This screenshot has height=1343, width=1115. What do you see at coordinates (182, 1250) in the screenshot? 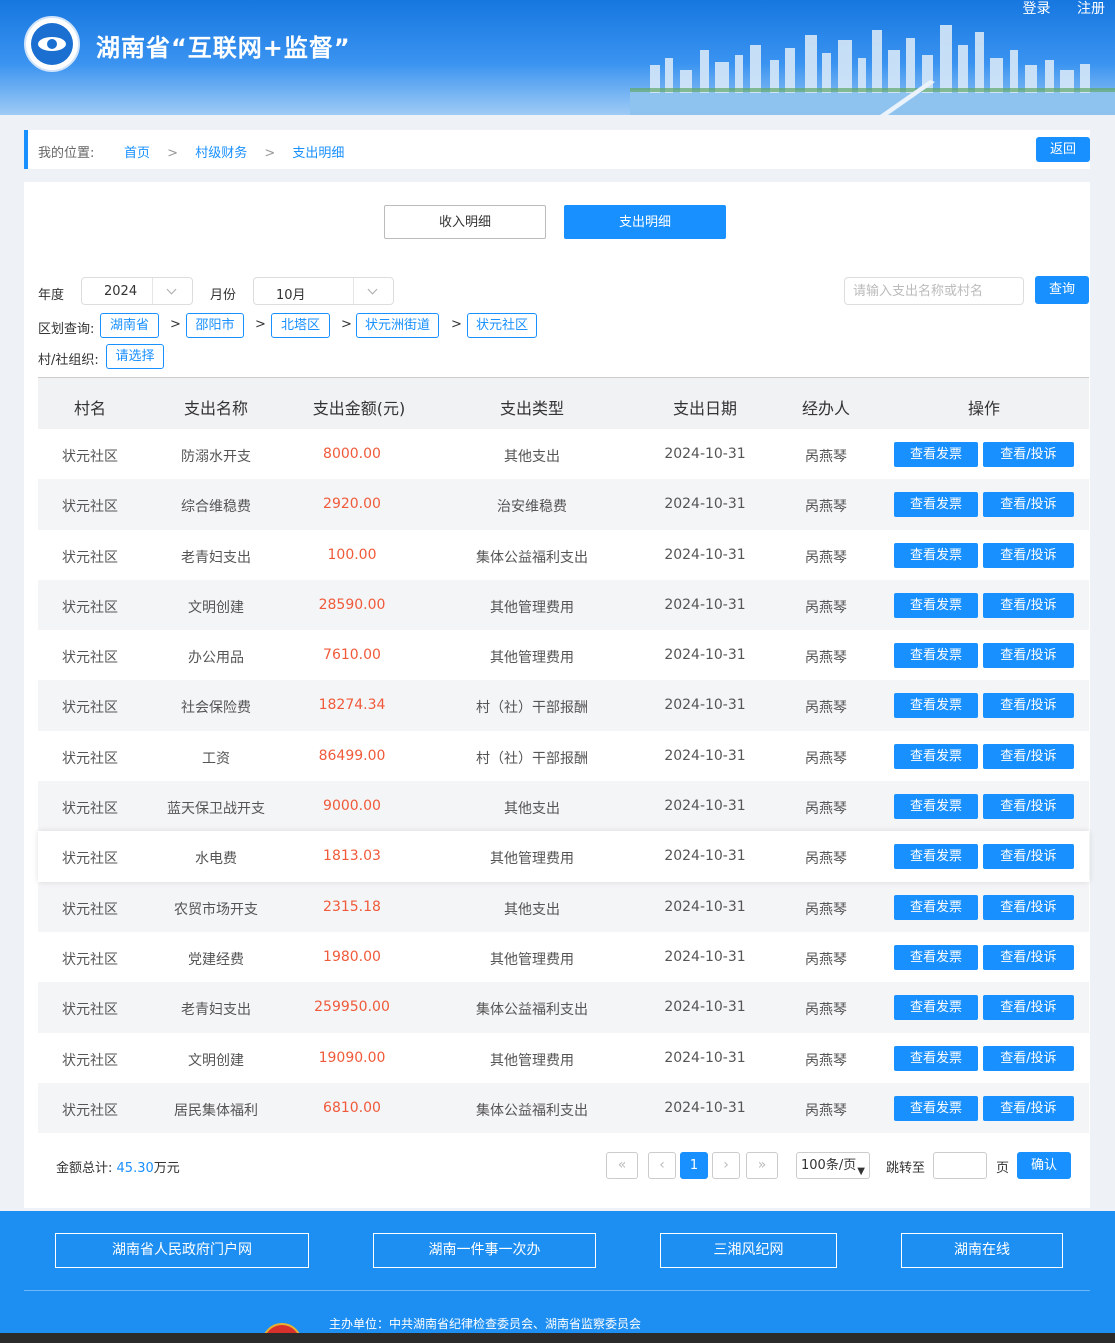
I see `footer-link-gov-portal: 湖南省人民政府门户网` at bounding box center [182, 1250].